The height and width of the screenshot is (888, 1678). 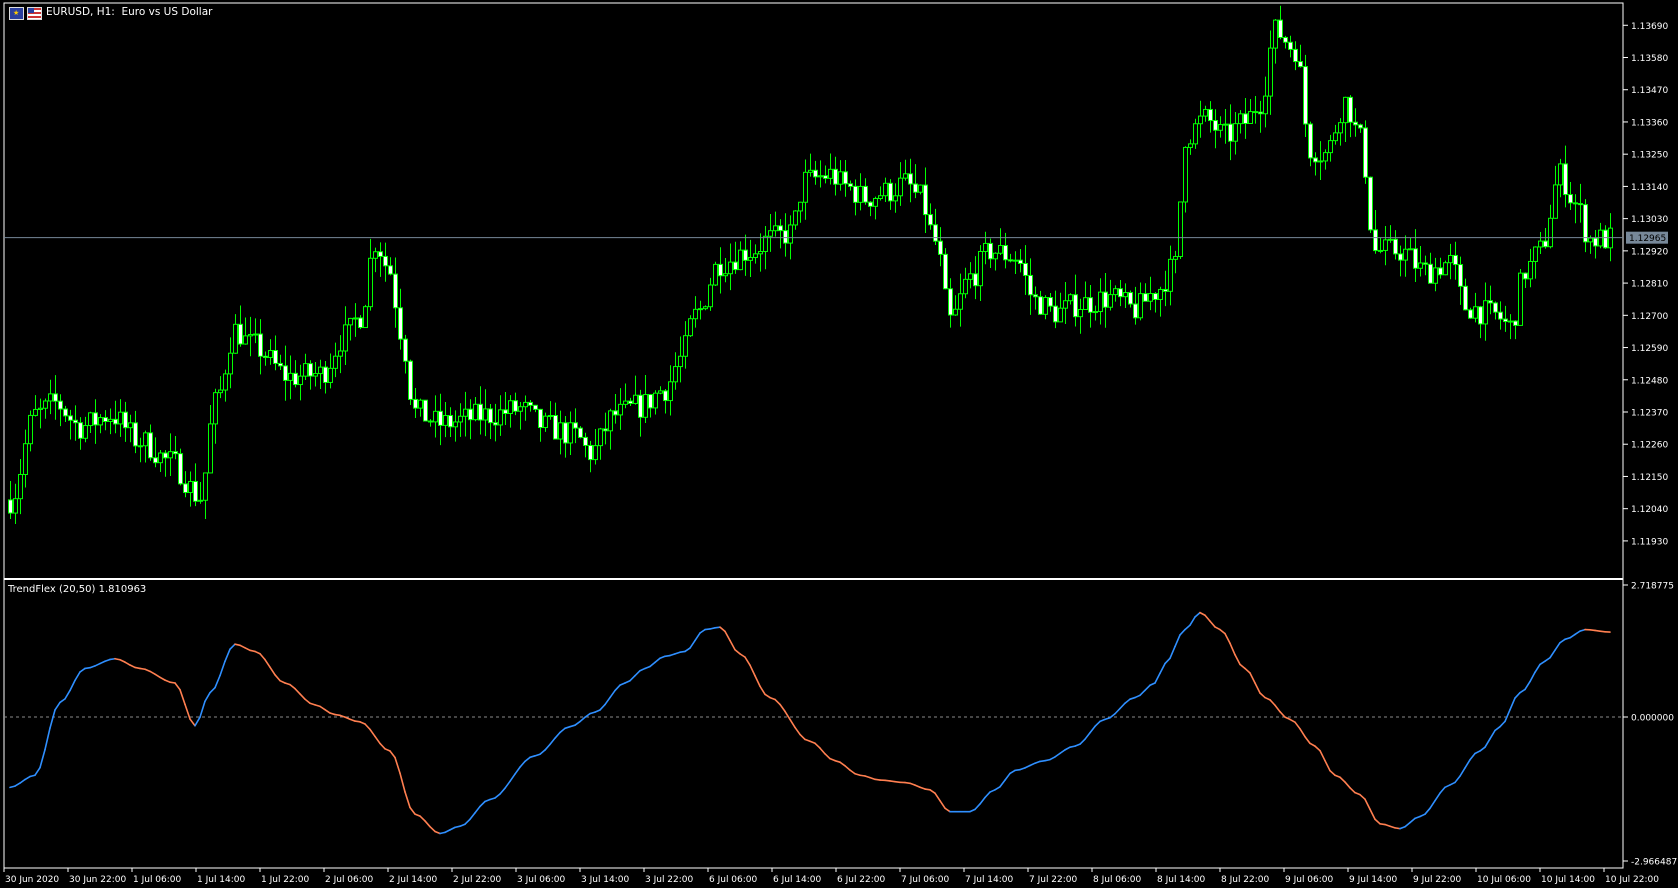 I want to click on indicator-tick-label: -2.966487, so click(x=1654, y=863).